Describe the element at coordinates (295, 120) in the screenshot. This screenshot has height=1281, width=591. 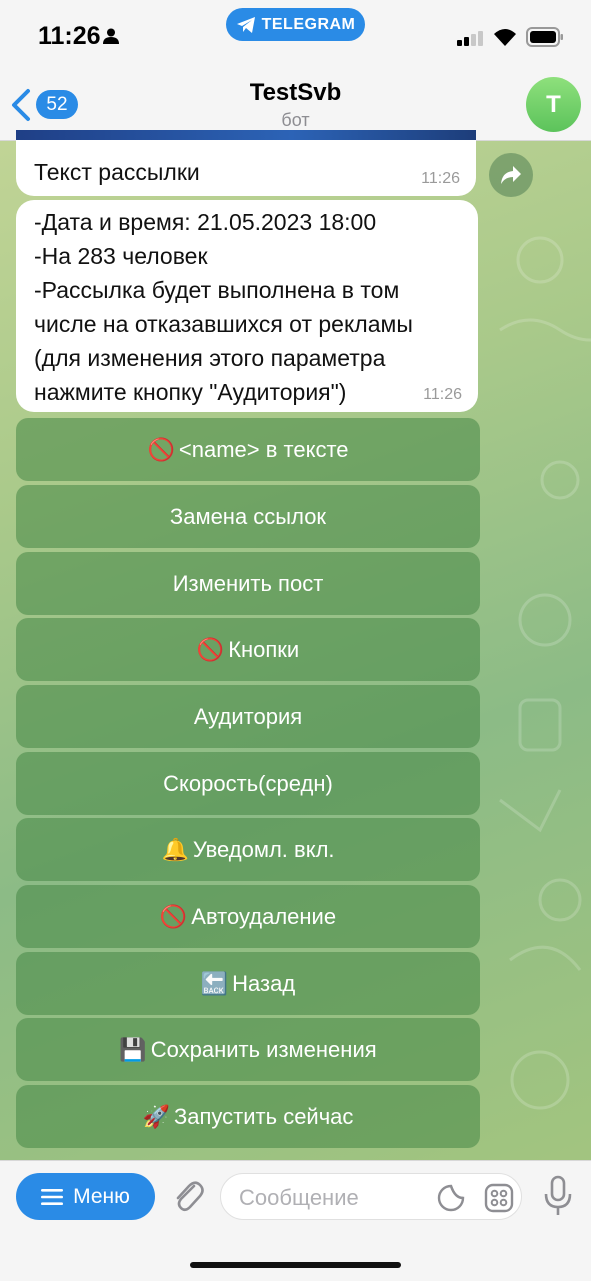
I see `chat-subtitle: бот` at that location.